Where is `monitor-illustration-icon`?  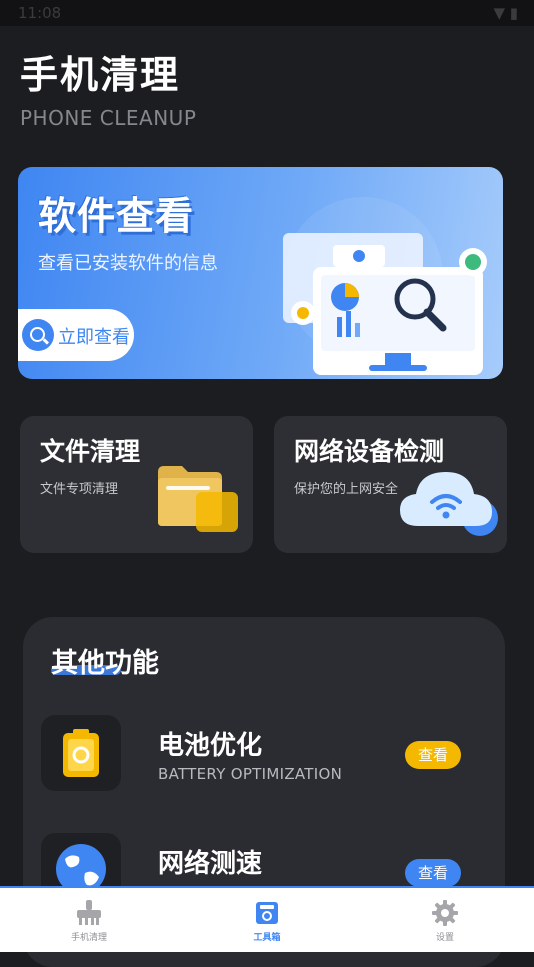
monitor-illustration-icon is located at coordinates (385, 286).